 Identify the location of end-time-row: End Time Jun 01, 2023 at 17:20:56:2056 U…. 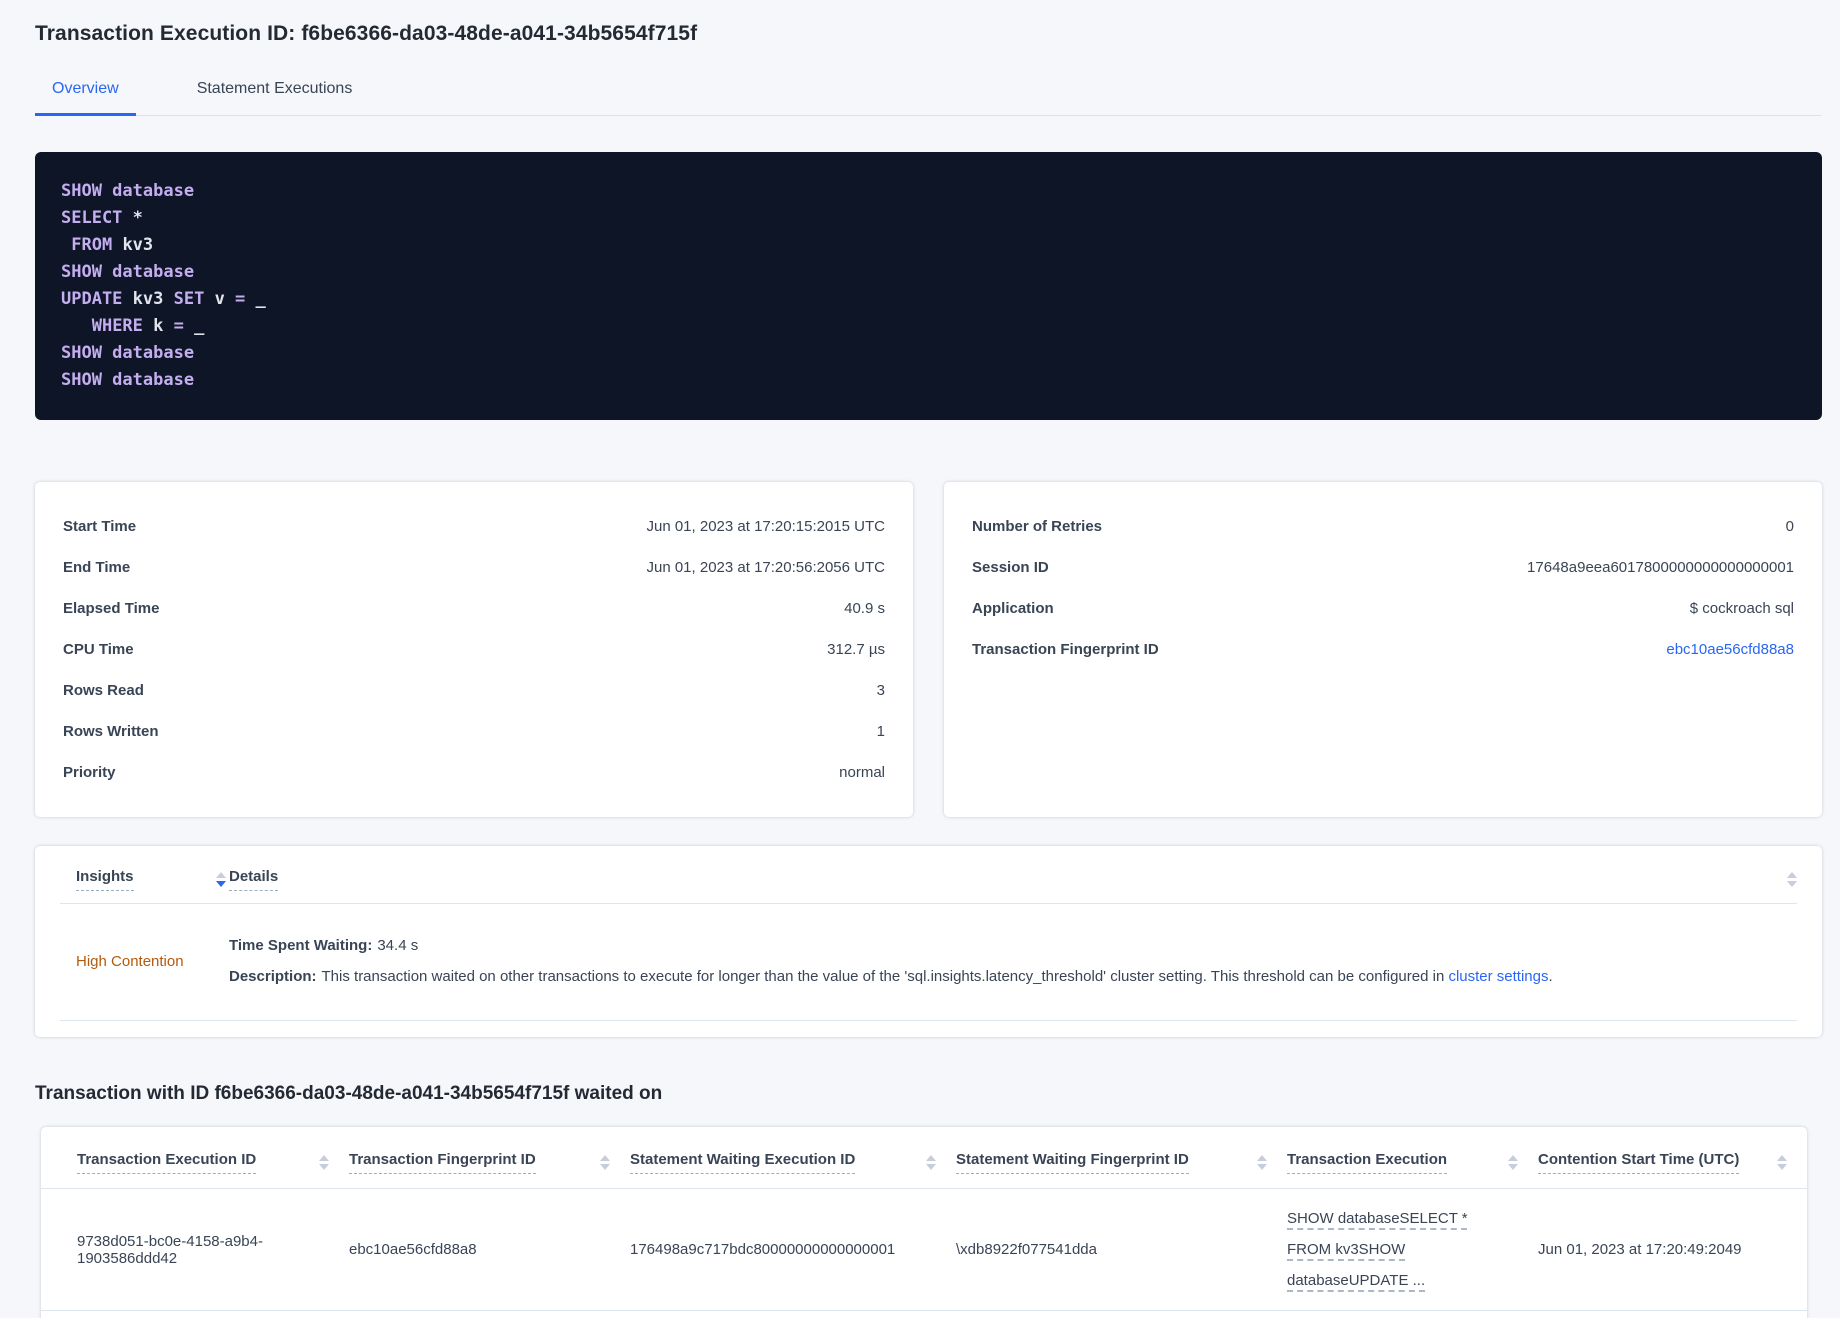
(474, 567).